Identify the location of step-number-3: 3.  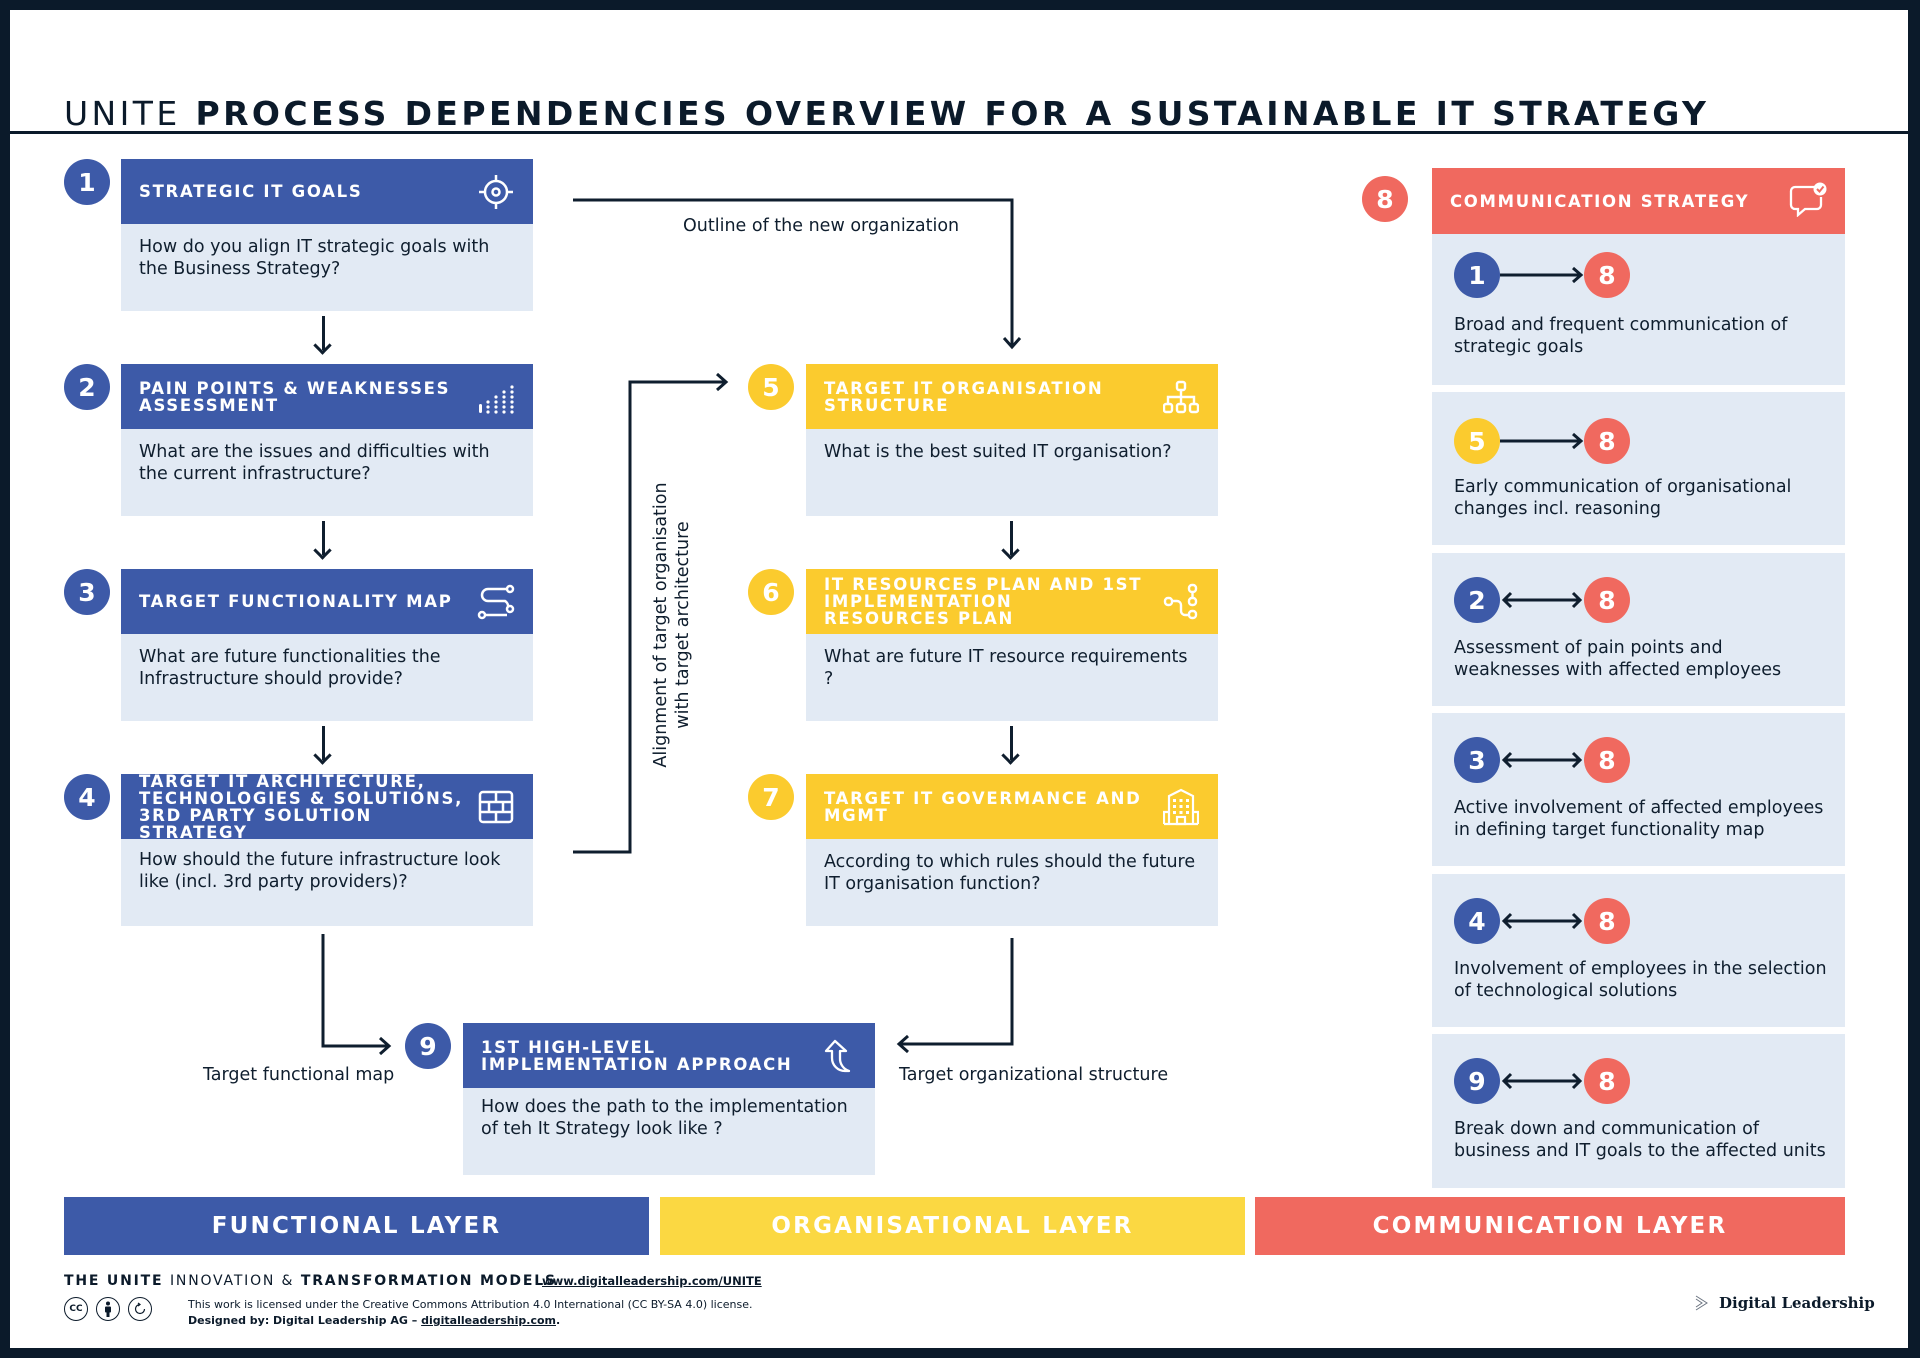
(87, 592).